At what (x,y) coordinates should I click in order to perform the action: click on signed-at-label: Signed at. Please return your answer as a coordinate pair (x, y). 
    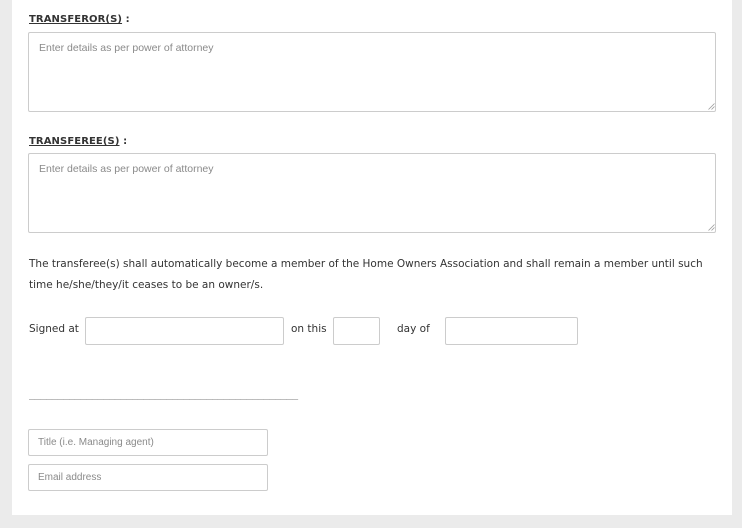
    Looking at the image, I should click on (54, 329).